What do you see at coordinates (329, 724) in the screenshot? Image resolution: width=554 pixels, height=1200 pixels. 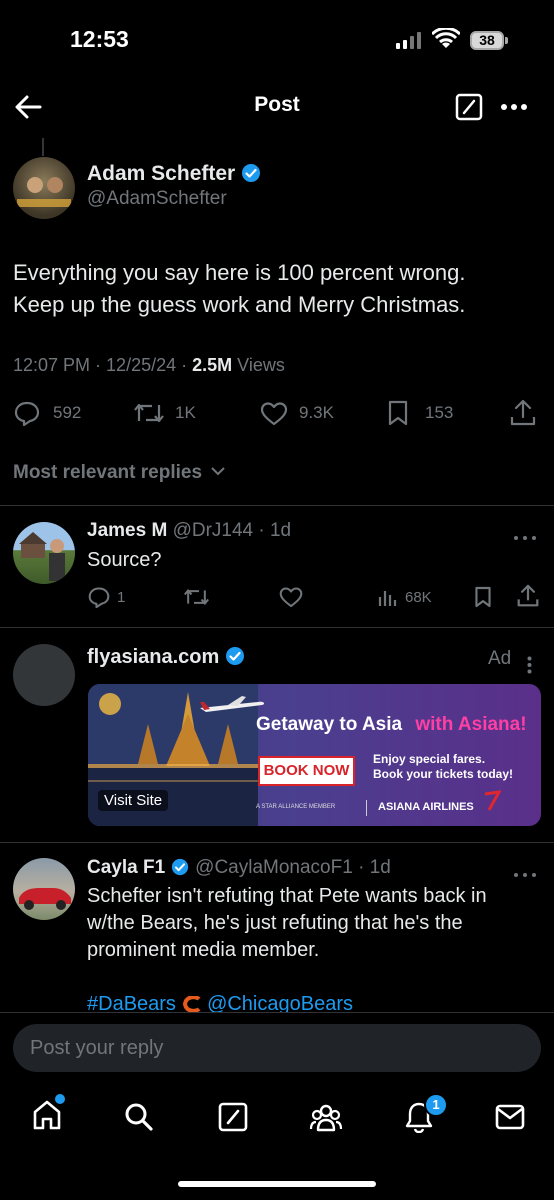 I see `ad-headline-main: Getaway to Asia` at bounding box center [329, 724].